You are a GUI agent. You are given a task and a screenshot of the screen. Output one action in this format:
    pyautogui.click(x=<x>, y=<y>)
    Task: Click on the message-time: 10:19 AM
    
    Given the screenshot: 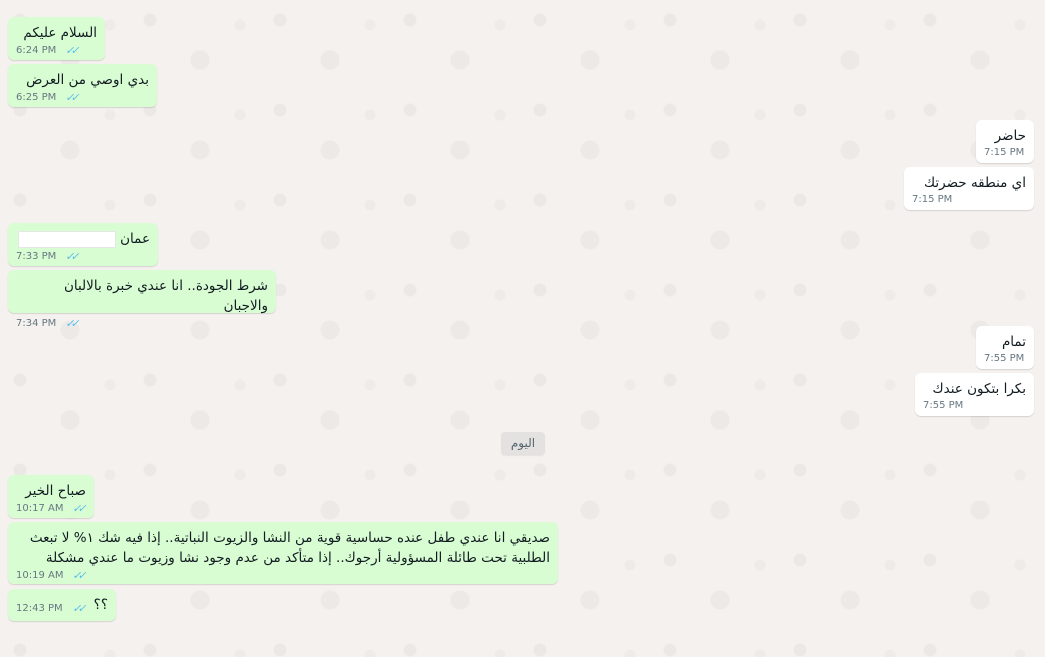 What is the action you would take?
    pyautogui.click(x=40, y=575)
    